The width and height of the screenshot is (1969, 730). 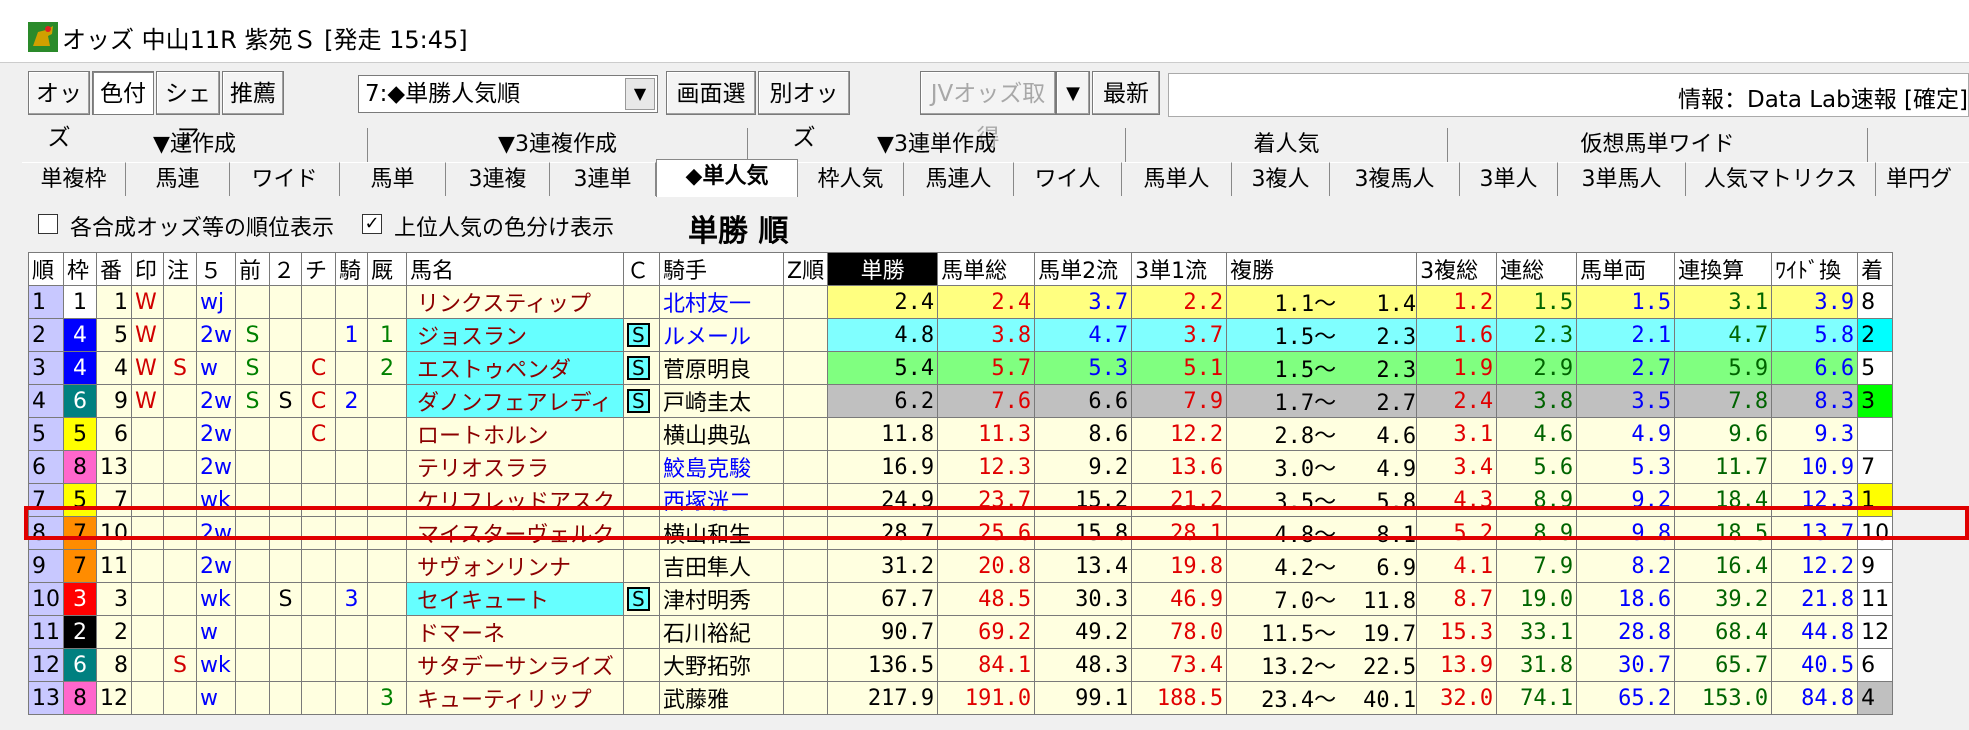 What do you see at coordinates (1395, 179) in the screenshot?
I see `tab-3fuku-uma-ninki: 3複馬人` at bounding box center [1395, 179].